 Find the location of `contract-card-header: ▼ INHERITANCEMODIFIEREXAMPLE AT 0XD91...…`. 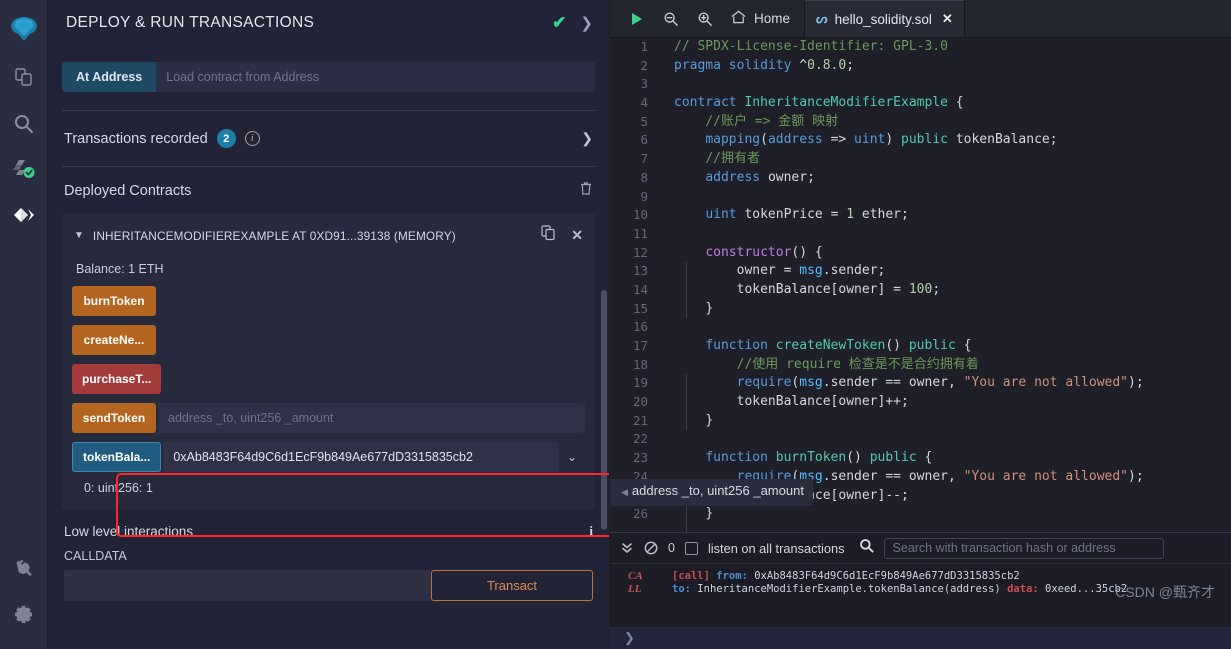

contract-card-header: ▼ INHERITANCEMODIFIEREXAMPLE AT 0XD91...… is located at coordinates (328, 234).